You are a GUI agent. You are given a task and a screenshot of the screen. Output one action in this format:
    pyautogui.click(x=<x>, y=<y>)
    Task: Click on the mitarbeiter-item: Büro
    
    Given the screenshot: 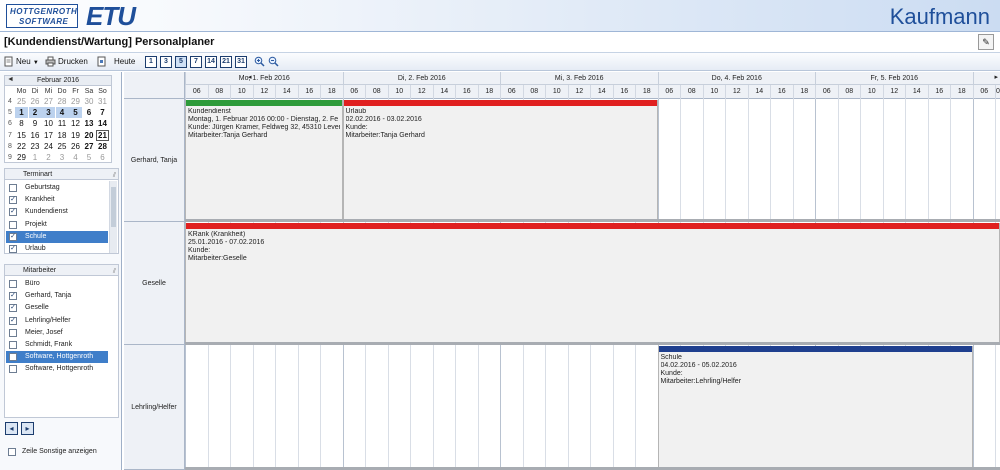 What is the action you would take?
    pyautogui.click(x=57, y=284)
    